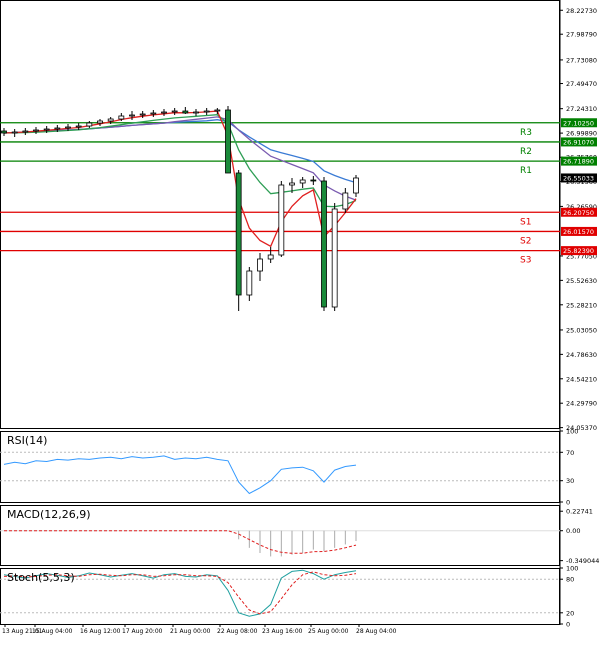  What do you see at coordinates (578, 178) in the screenshot?
I see `current-price-label: 26.55033` at bounding box center [578, 178].